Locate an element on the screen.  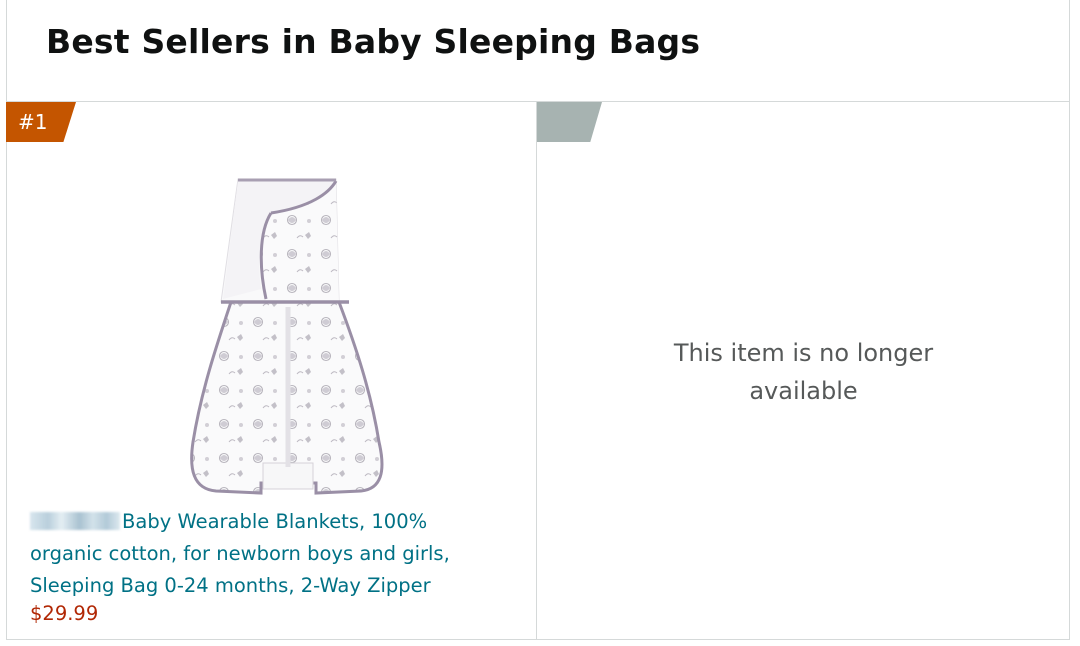
brand-name-blurred is located at coordinates (75, 521).